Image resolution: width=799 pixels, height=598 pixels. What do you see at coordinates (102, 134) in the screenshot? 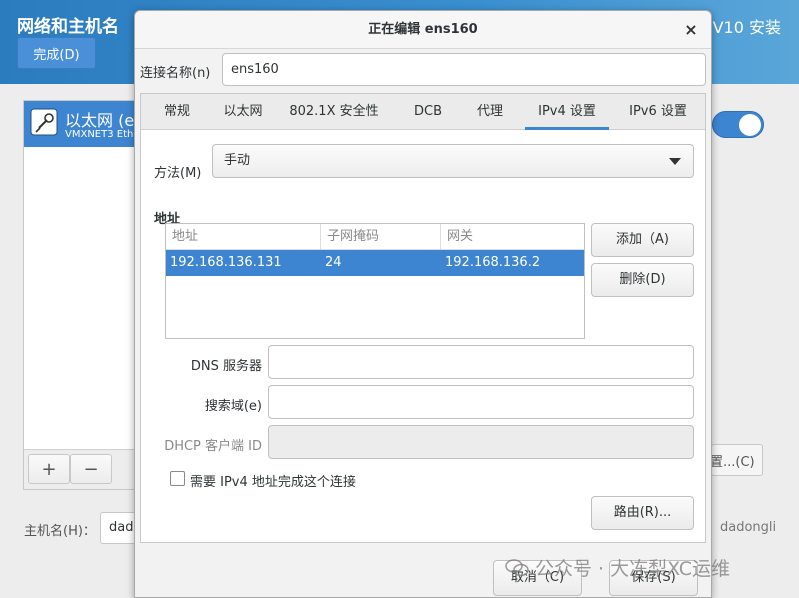
I see `device-subtitle: VMXNET3 Ethe` at bounding box center [102, 134].